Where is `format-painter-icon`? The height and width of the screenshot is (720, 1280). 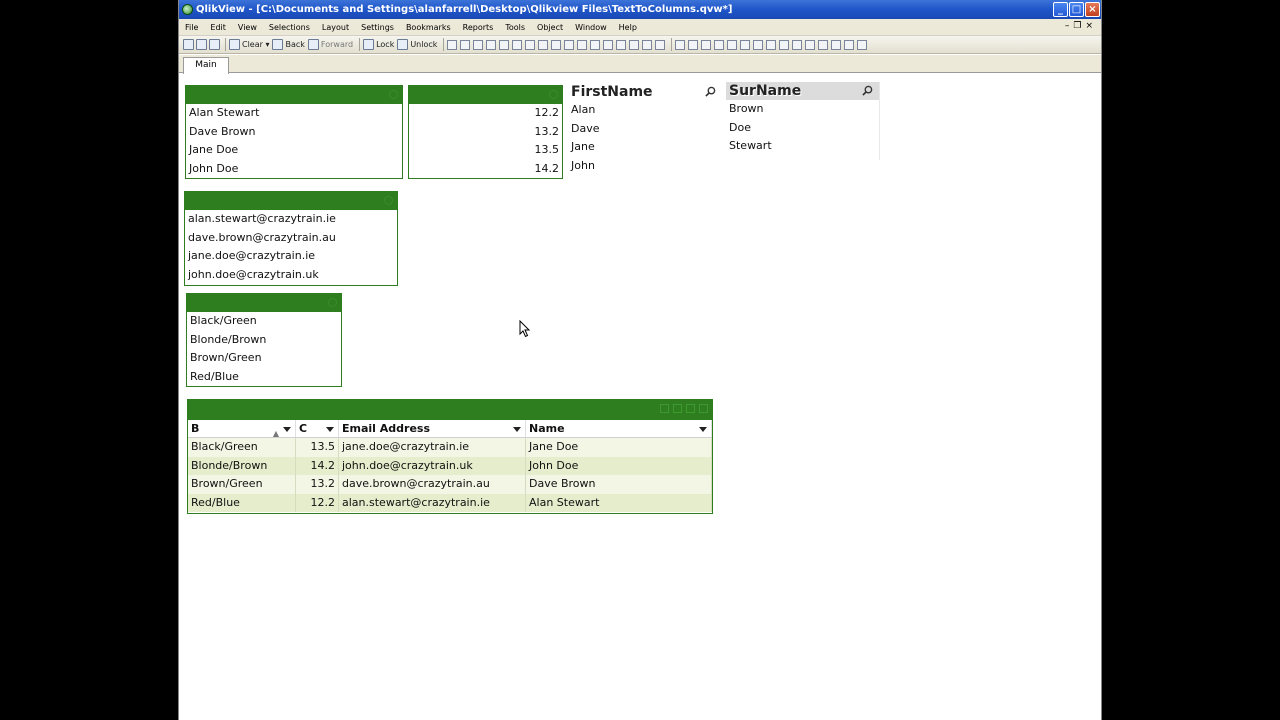
format-painter-icon is located at coordinates (693, 44).